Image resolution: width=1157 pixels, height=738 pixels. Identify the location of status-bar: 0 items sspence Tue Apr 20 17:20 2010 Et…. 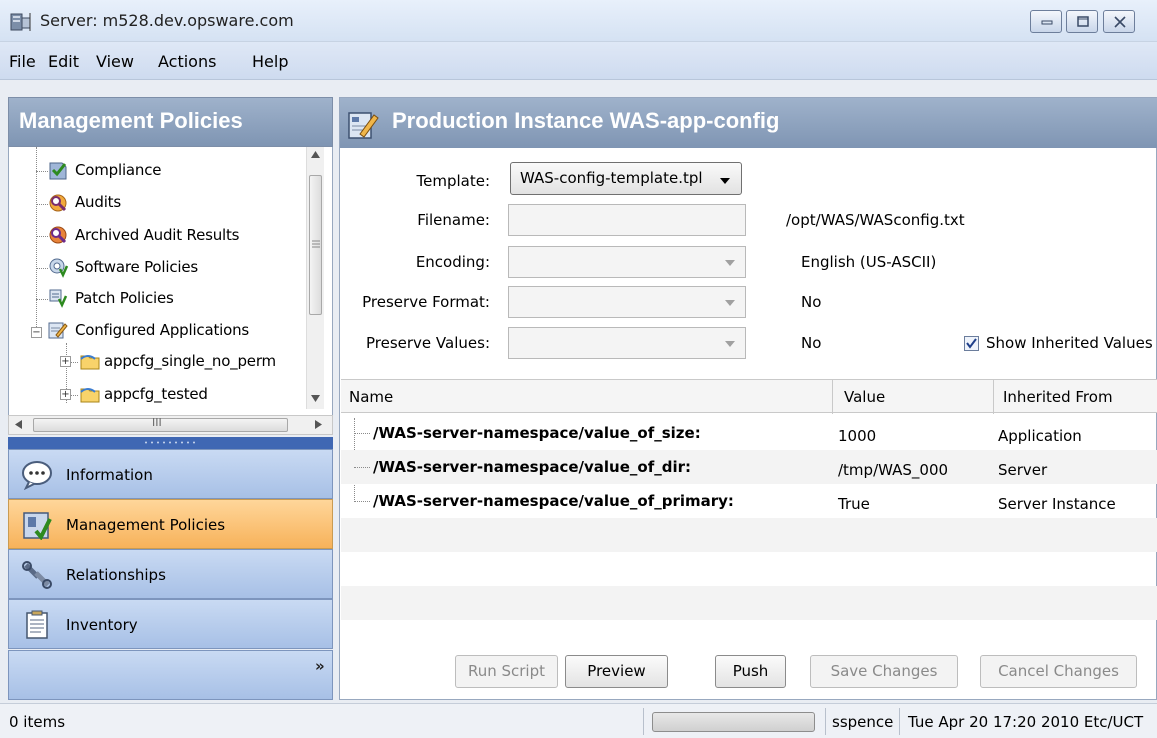
(578, 720).